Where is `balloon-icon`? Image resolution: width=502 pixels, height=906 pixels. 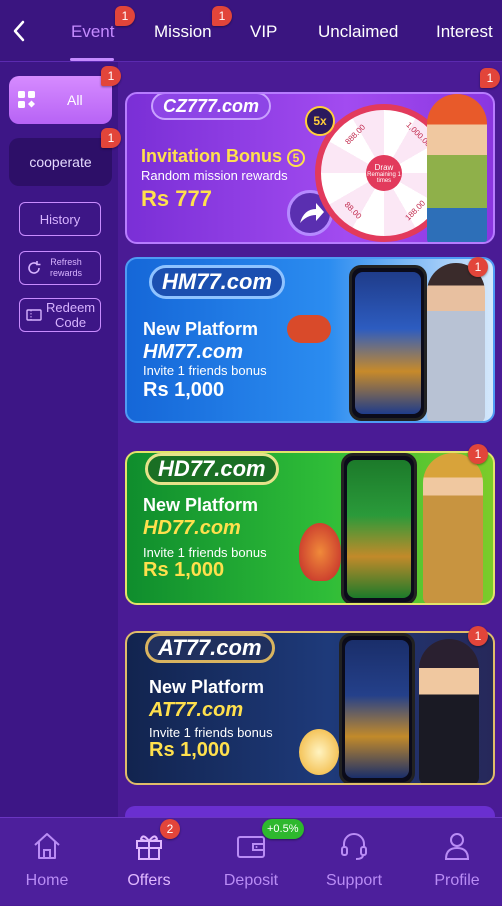 balloon-icon is located at coordinates (320, 552).